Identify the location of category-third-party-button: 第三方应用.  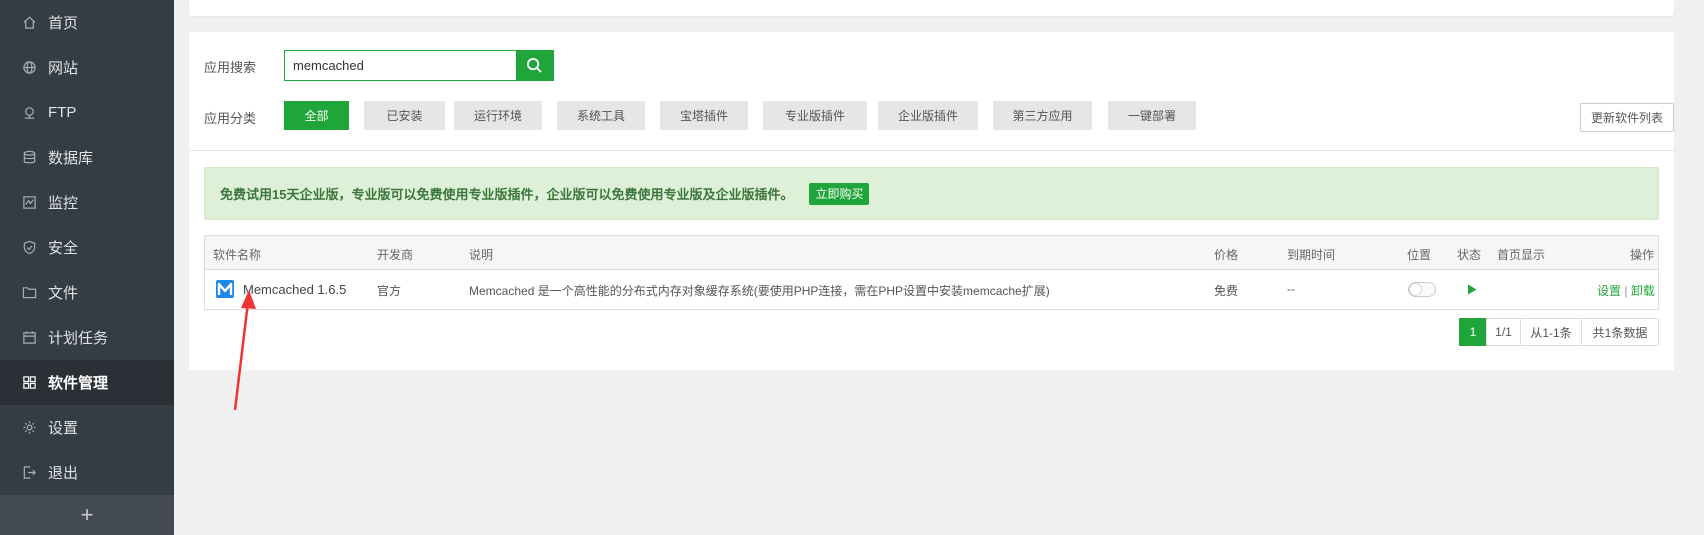
(1042, 115).